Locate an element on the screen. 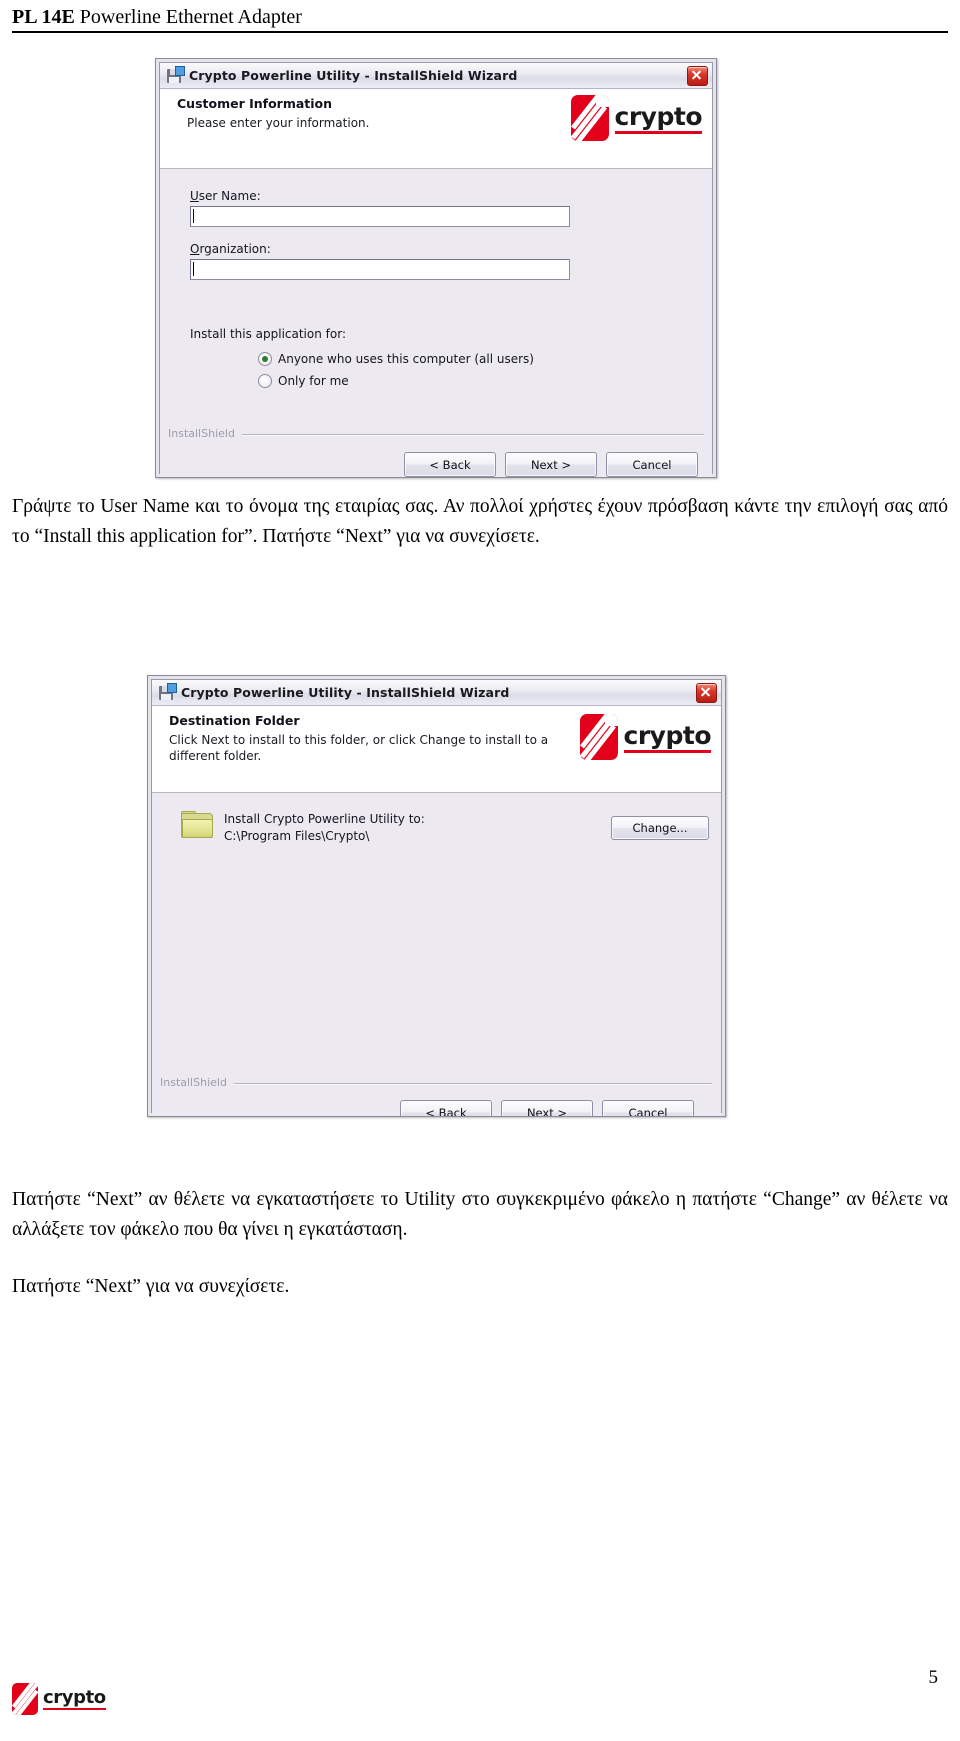 The height and width of the screenshot is (1741, 960). page-title-model: PL 14E is located at coordinates (43, 17).